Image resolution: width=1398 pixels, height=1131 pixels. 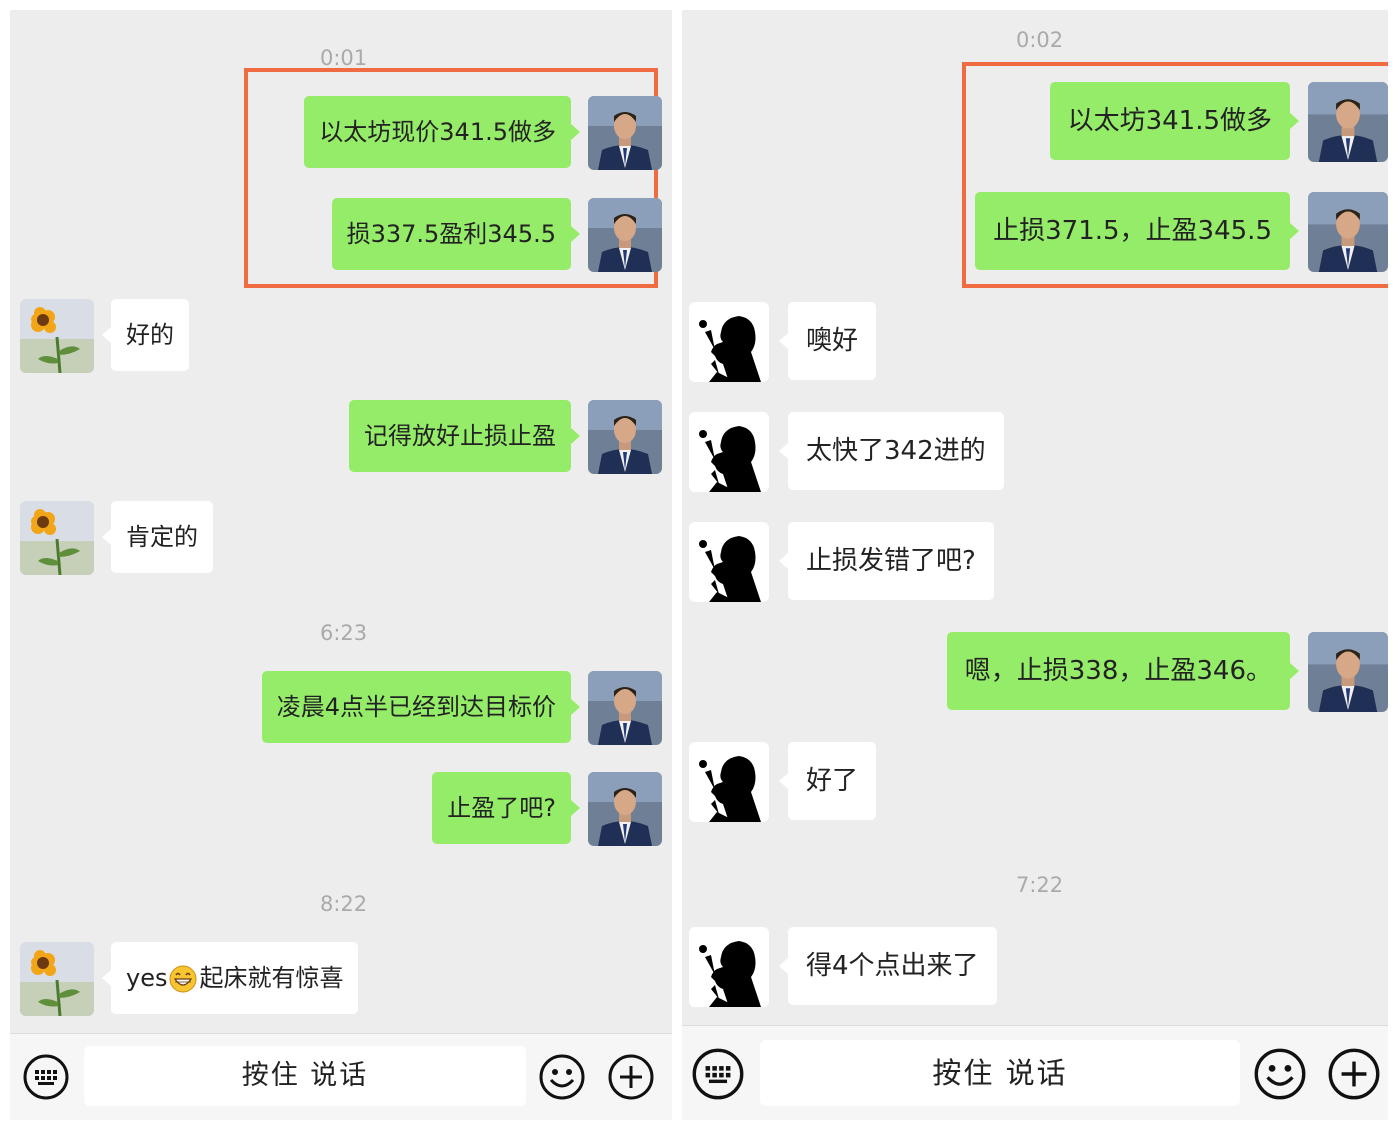 What do you see at coordinates (344, 633) in the screenshot?
I see `timestamp: 6:23` at bounding box center [344, 633].